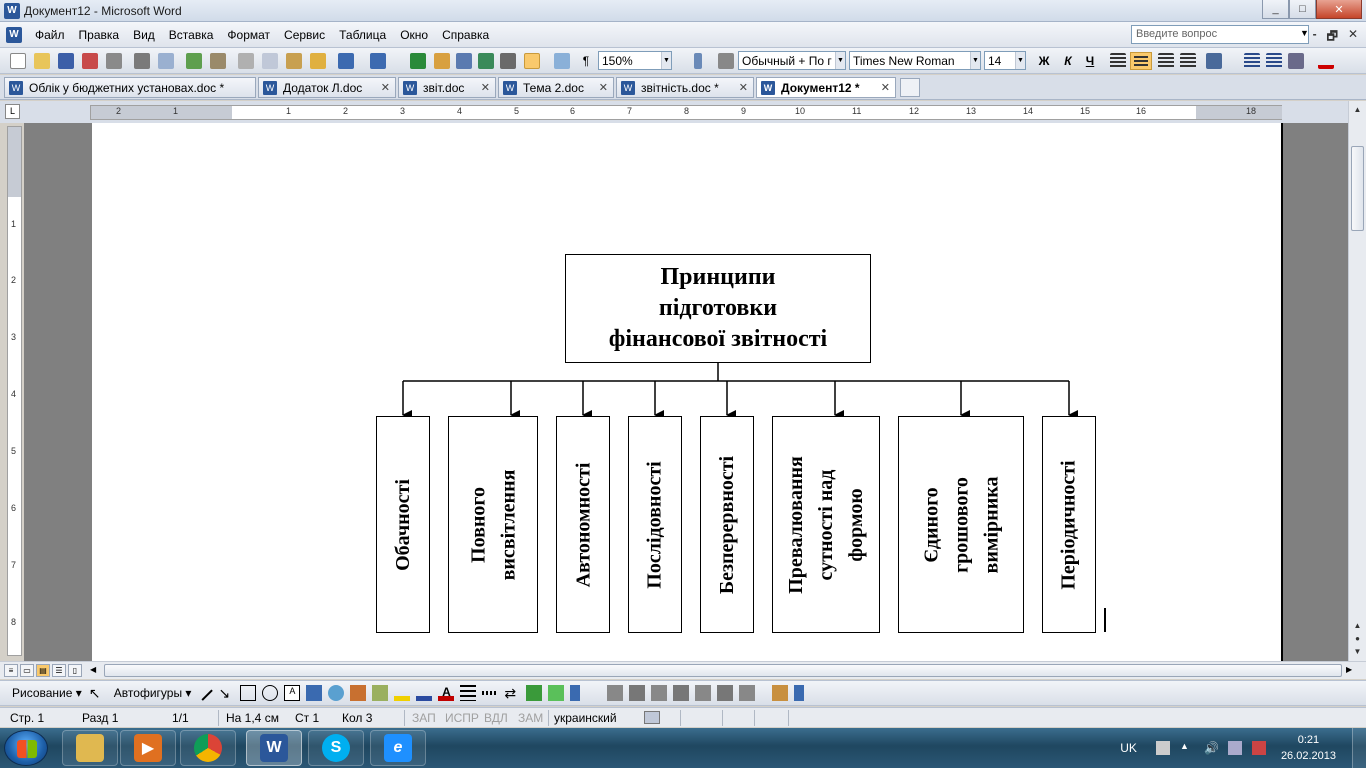 This screenshot has width=1366, height=768. Describe the element at coordinates (826, 524) in the screenshot. I see `principle-box-prevaliuvannia: Превалювання сутності над формою` at that location.